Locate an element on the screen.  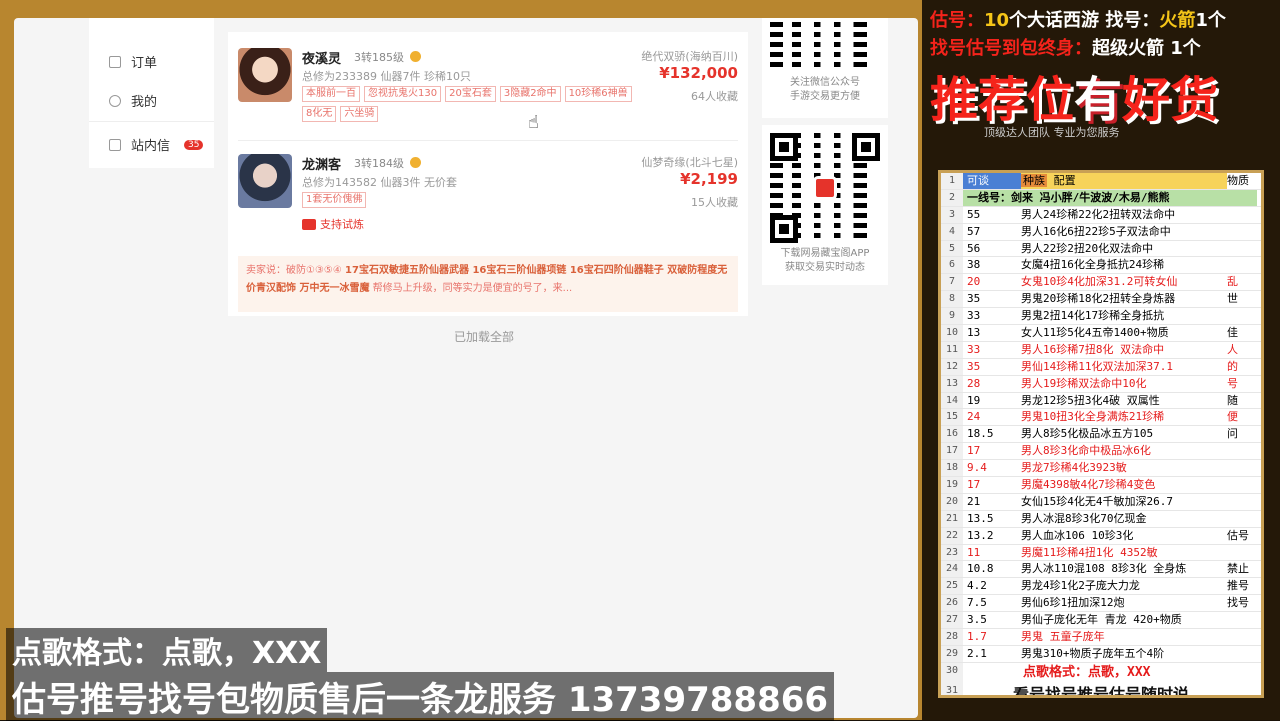
config-cell: 男鬼20珍稀18化2扭转全身炼器 is located at coordinates (1098, 299).